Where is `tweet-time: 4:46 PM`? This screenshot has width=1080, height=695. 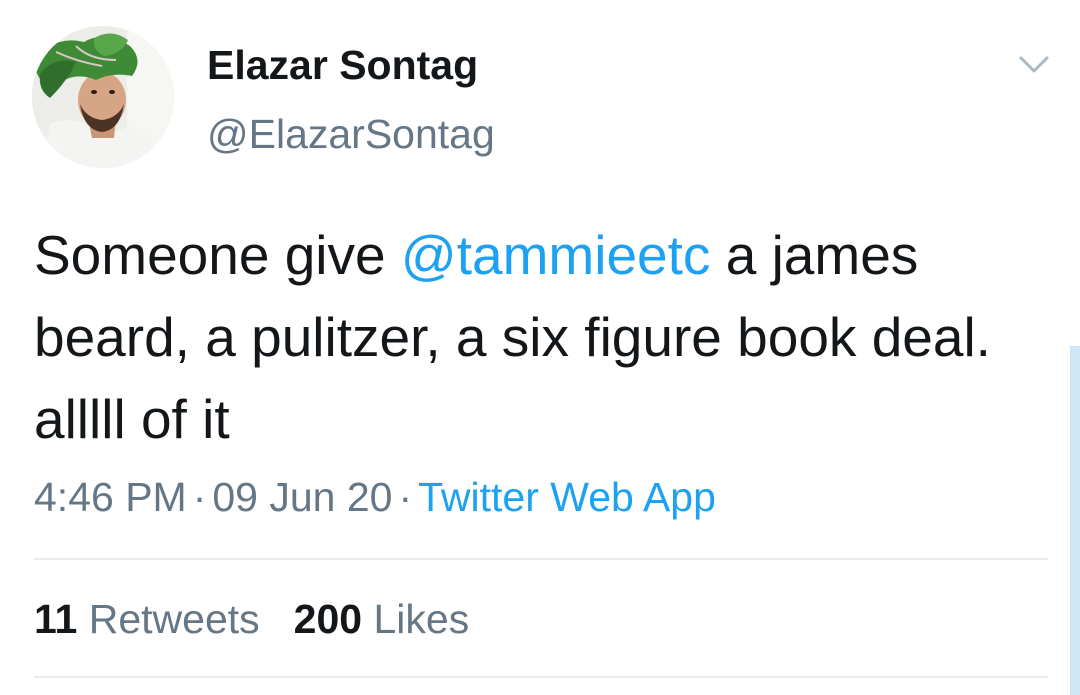
tweet-time: 4:46 PM is located at coordinates (110, 497).